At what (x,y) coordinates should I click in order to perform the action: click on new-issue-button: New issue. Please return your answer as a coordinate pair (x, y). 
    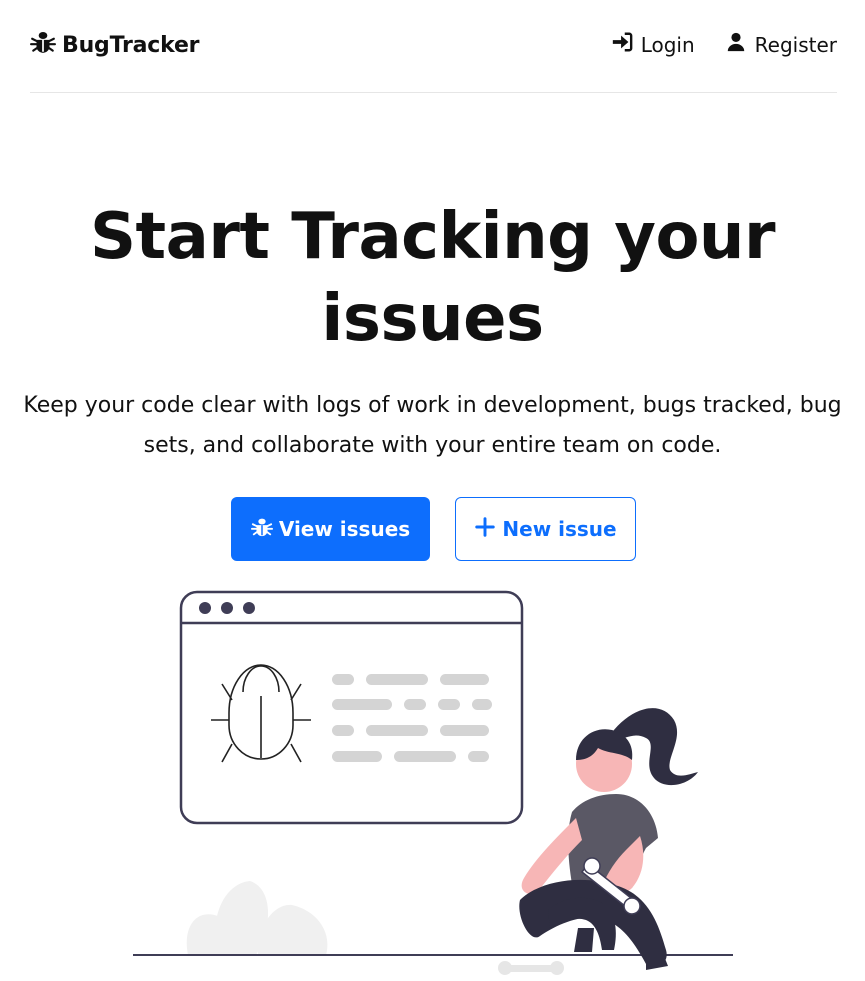
    Looking at the image, I should click on (545, 529).